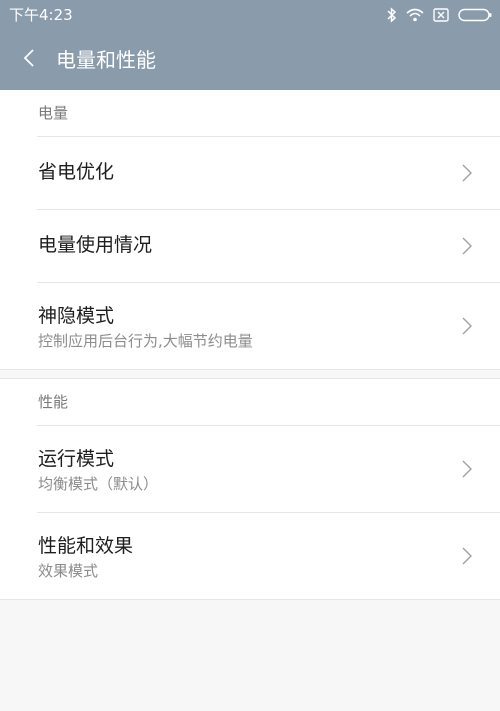  What do you see at coordinates (268, 325) in the screenshot?
I see `list-item-hidden-mode: 神隐模式 控制应用后台行为,大幅节约电量` at bounding box center [268, 325].